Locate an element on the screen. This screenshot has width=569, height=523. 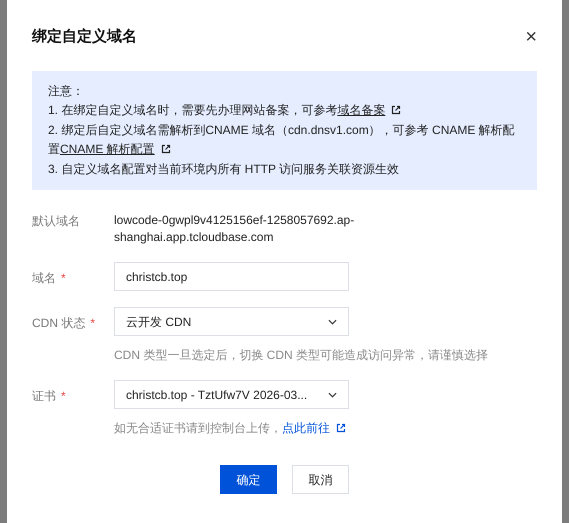
dialog-title: 绑定自定义域名 is located at coordinates (84, 37).